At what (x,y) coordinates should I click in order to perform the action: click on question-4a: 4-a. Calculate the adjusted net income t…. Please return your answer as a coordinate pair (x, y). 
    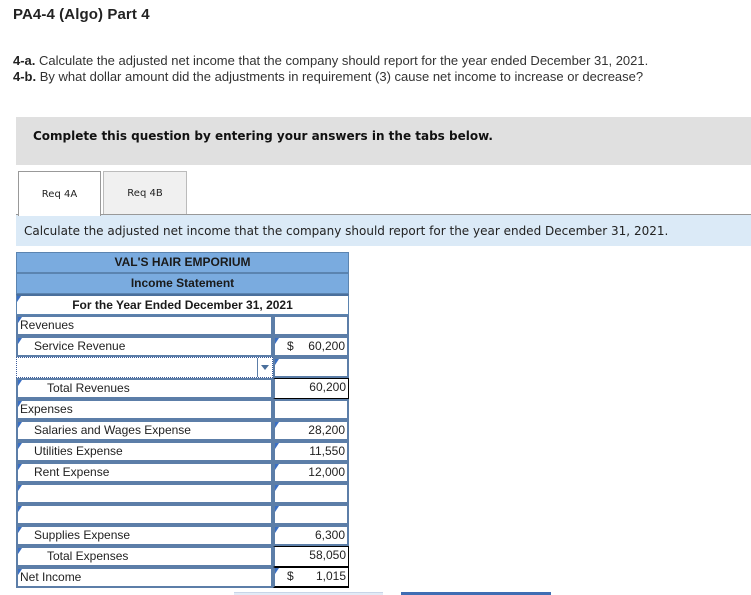
    Looking at the image, I should click on (330, 60).